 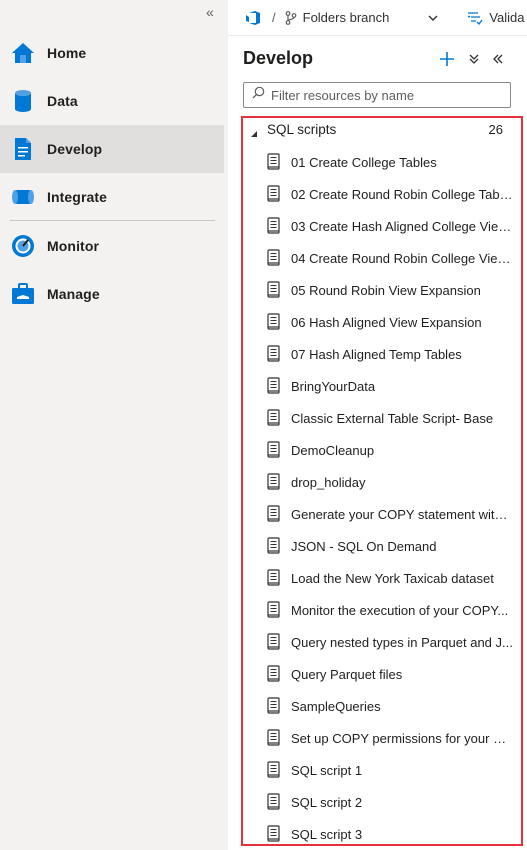 I want to click on list-item: 07 Hash Aligned Temp Tables, so click(x=391, y=354).